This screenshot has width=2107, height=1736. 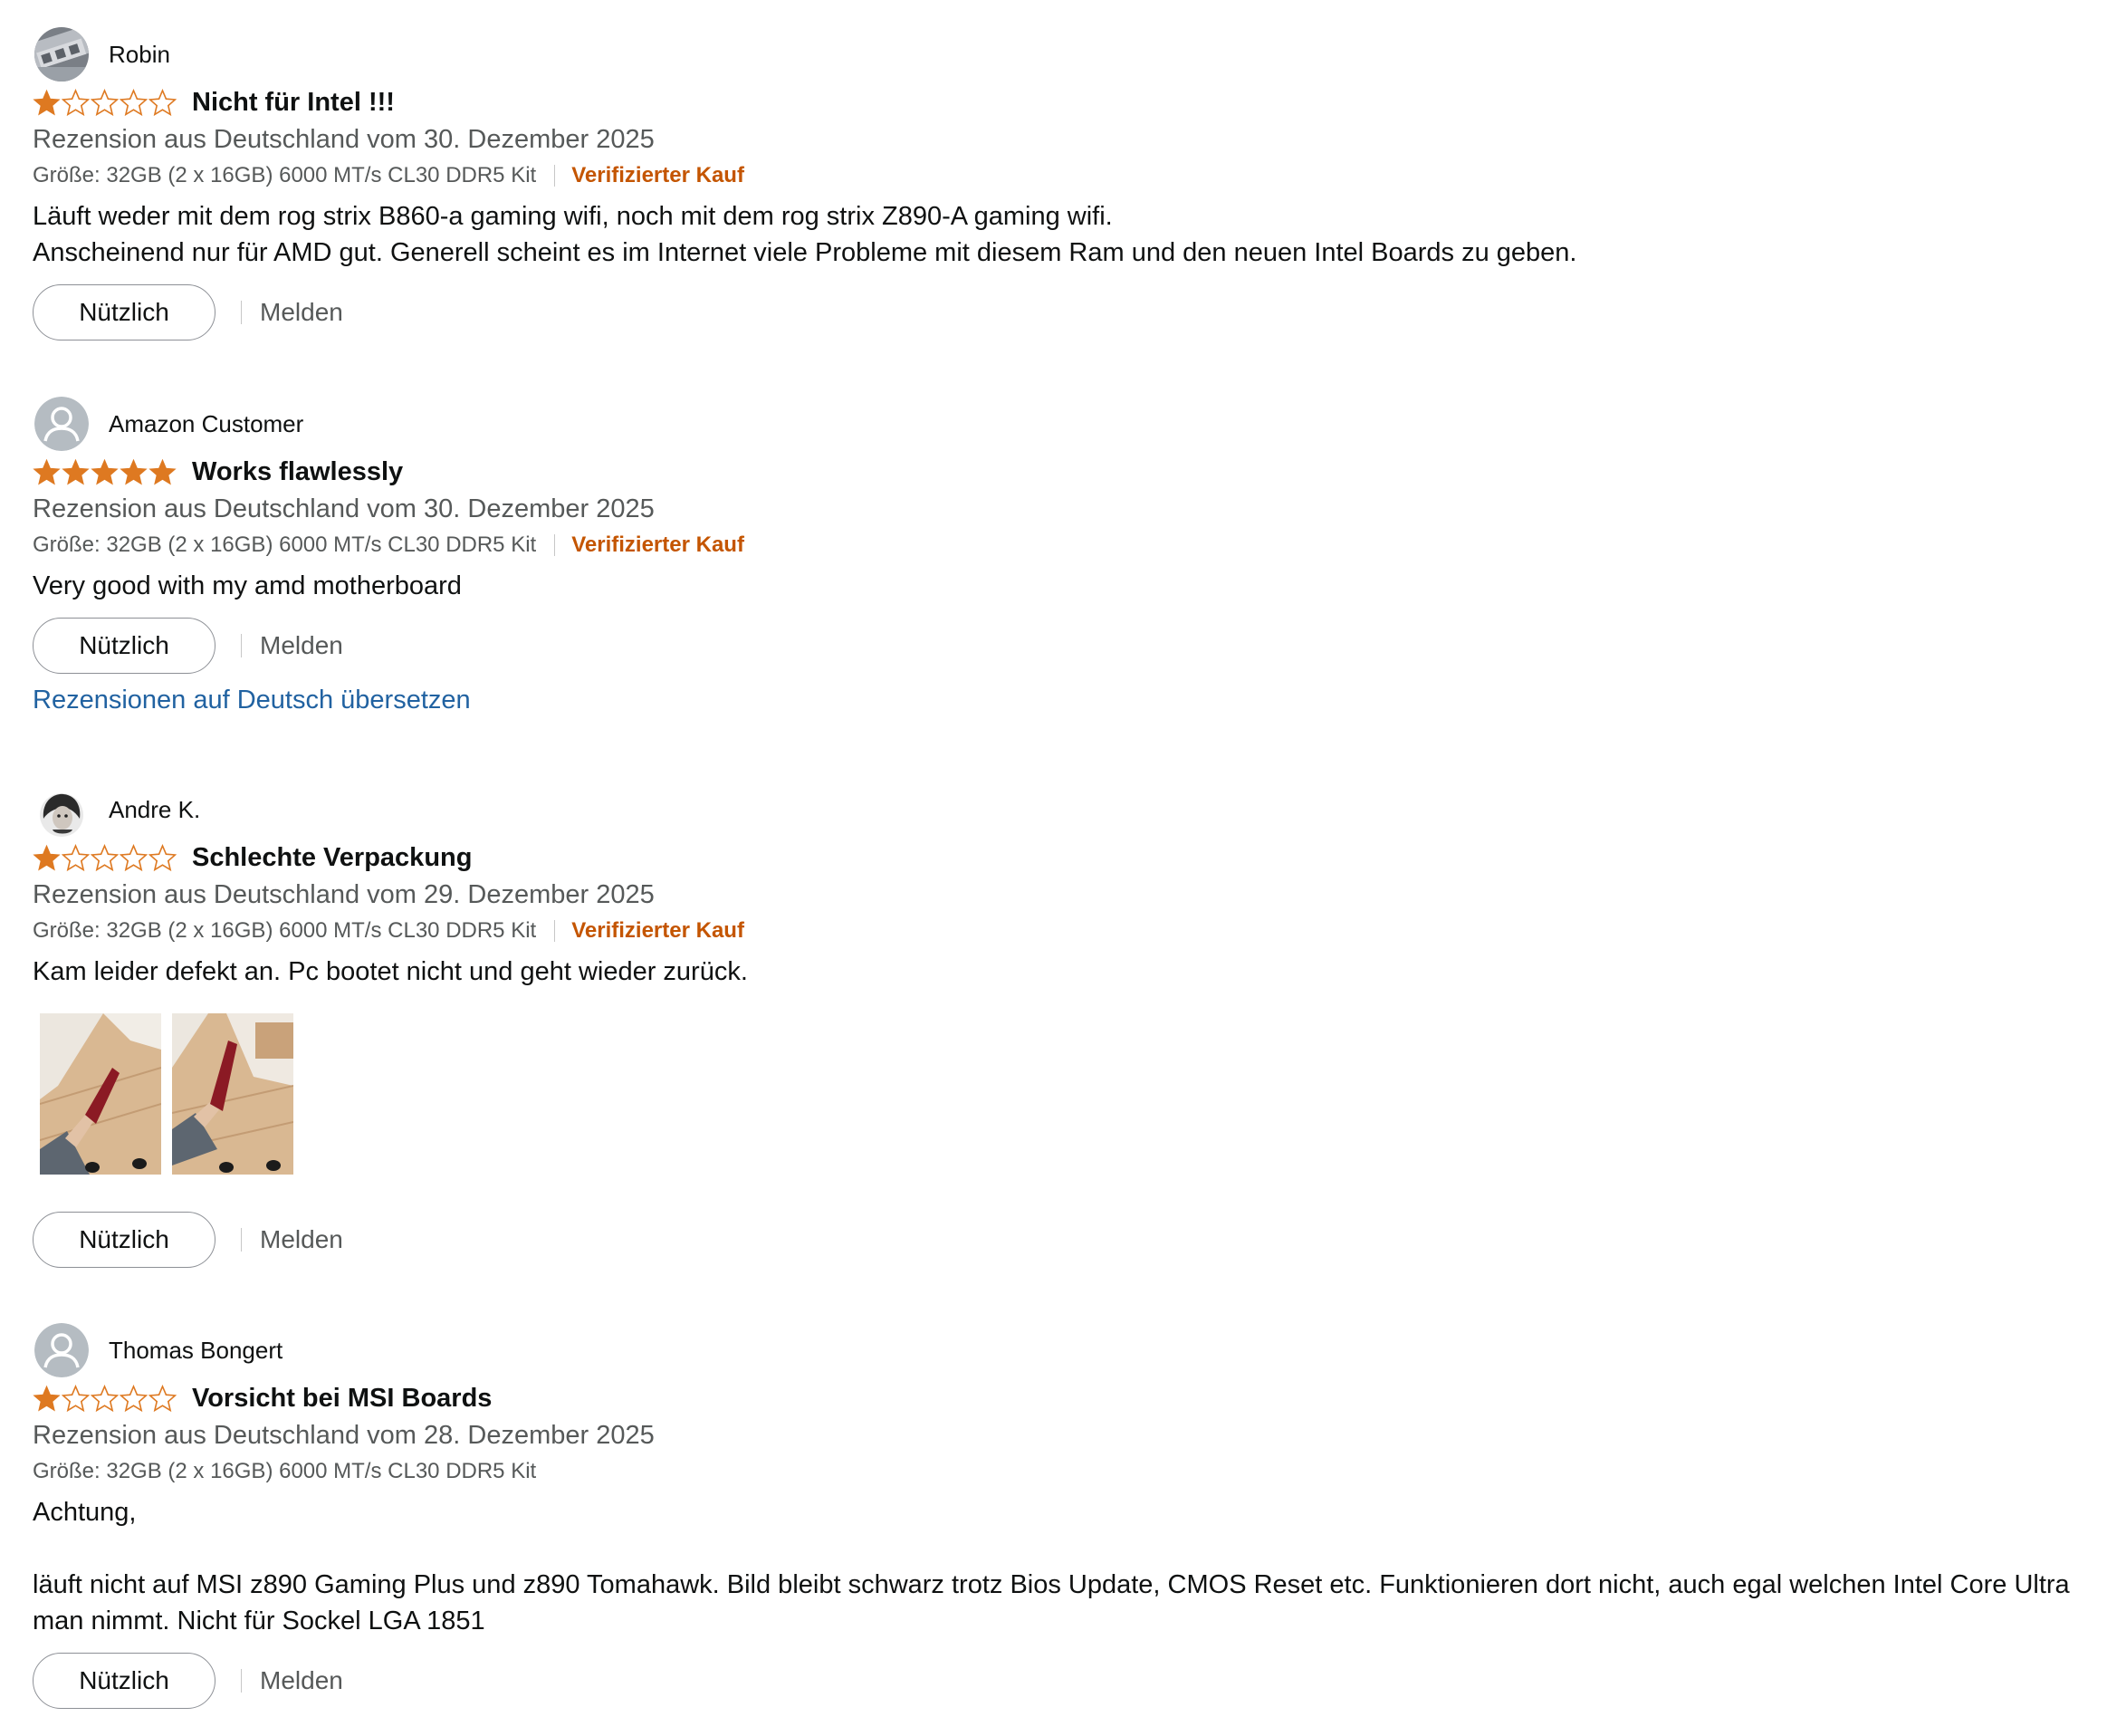 What do you see at coordinates (85, 1512) in the screenshot?
I see `review-body-line: Achtung,` at bounding box center [85, 1512].